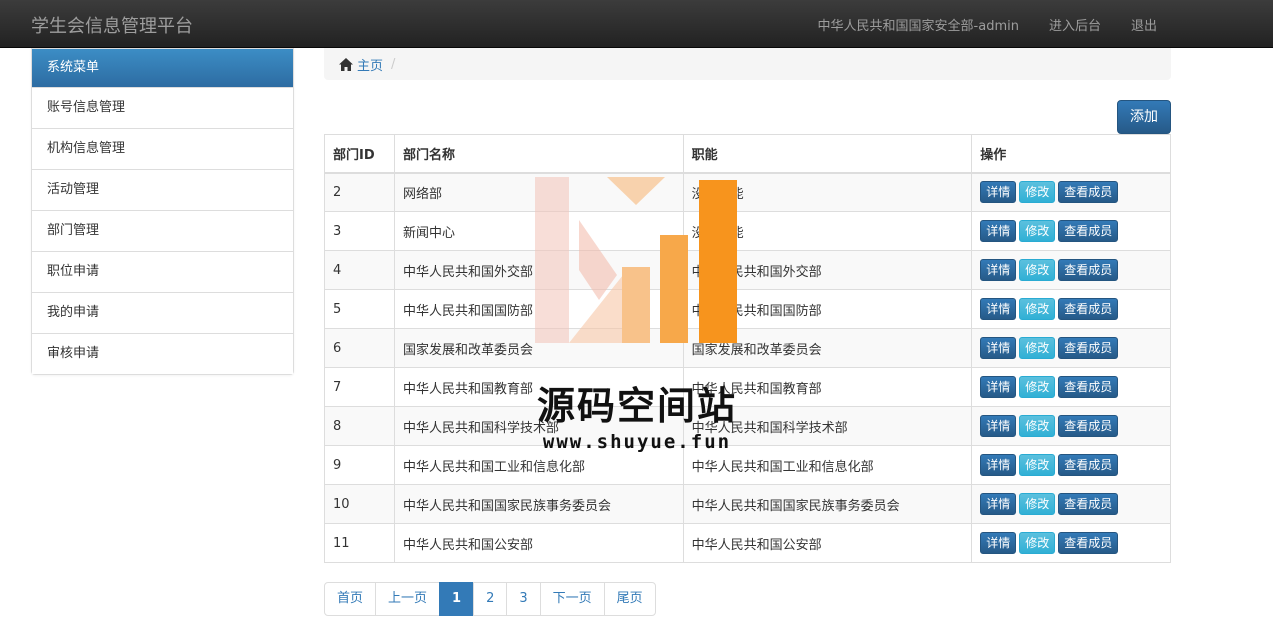  I want to click on table-row: 7 中华人民共和国教育部 中华人民共和国教育部 详情 修改 查看成员, so click(747, 387).